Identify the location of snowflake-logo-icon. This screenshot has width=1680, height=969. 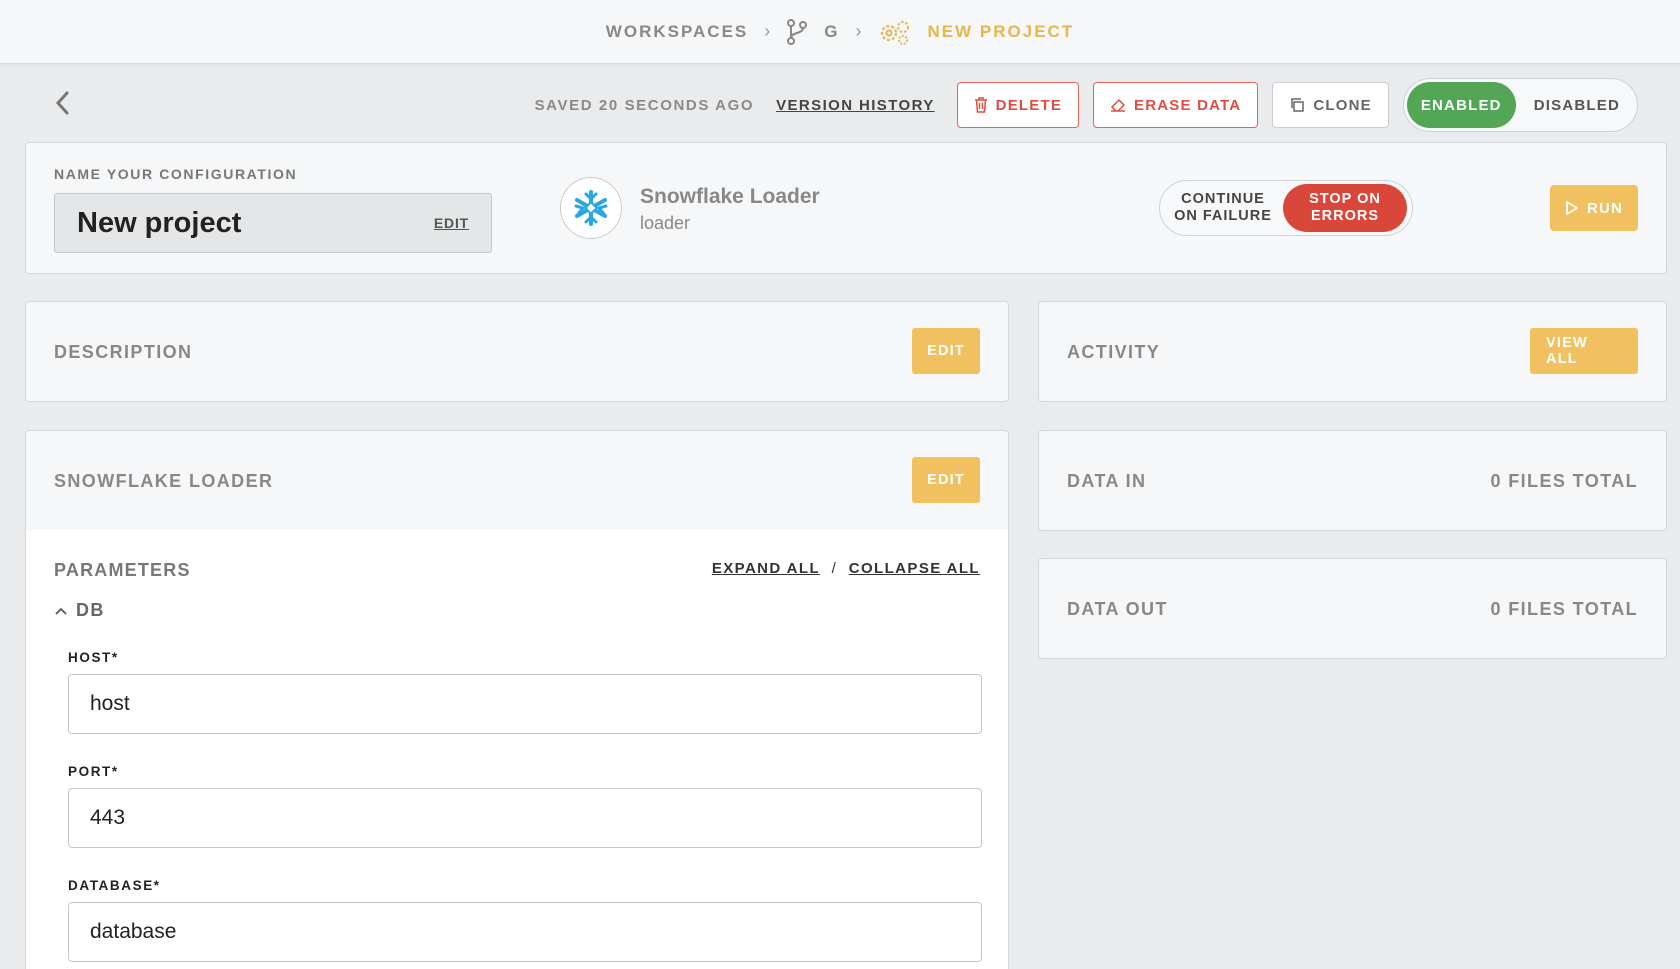
(591, 208).